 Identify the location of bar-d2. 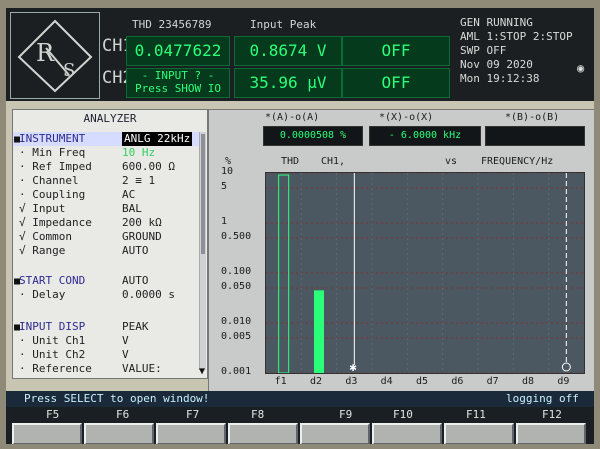
(319, 331).